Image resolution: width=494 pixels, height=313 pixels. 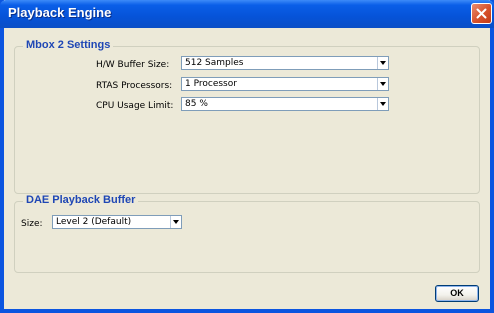 I want to click on cpu-usage-limit-label: CPU Usage Limit:, so click(x=135, y=106).